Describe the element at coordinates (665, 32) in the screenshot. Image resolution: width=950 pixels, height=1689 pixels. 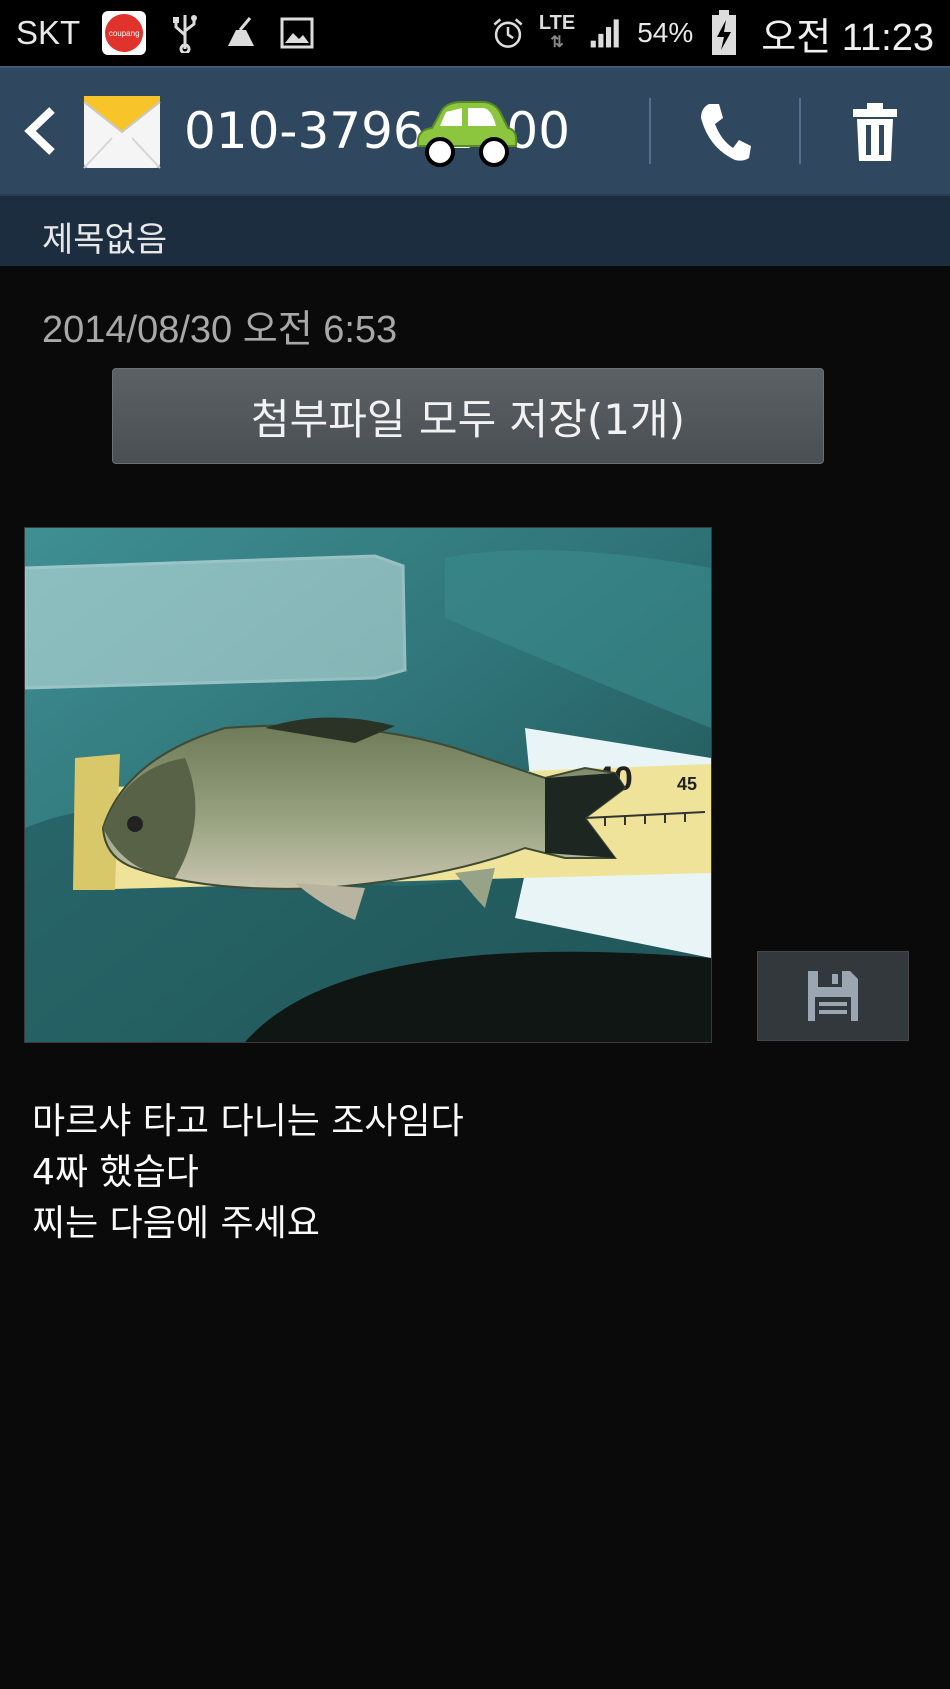
I see `battery-percent: 54%` at that location.